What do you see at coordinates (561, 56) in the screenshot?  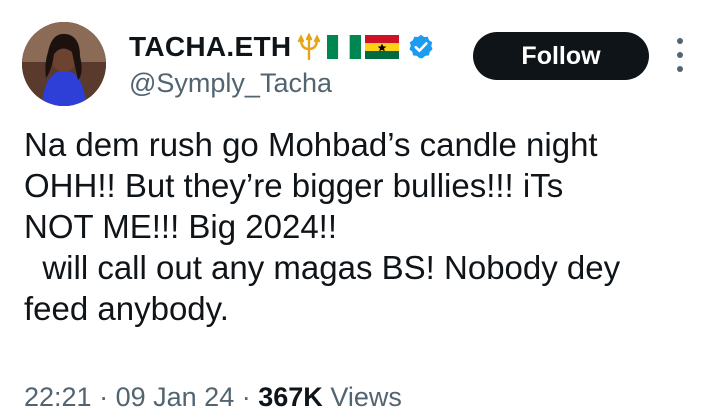 I see `follow-button: Follow` at bounding box center [561, 56].